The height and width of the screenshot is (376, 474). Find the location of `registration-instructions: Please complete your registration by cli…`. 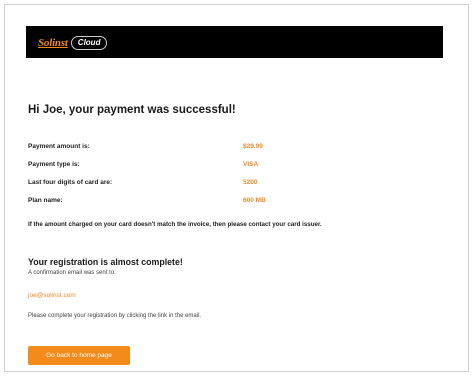

registration-instructions: Please complete your registration by cli… is located at coordinates (115, 316).